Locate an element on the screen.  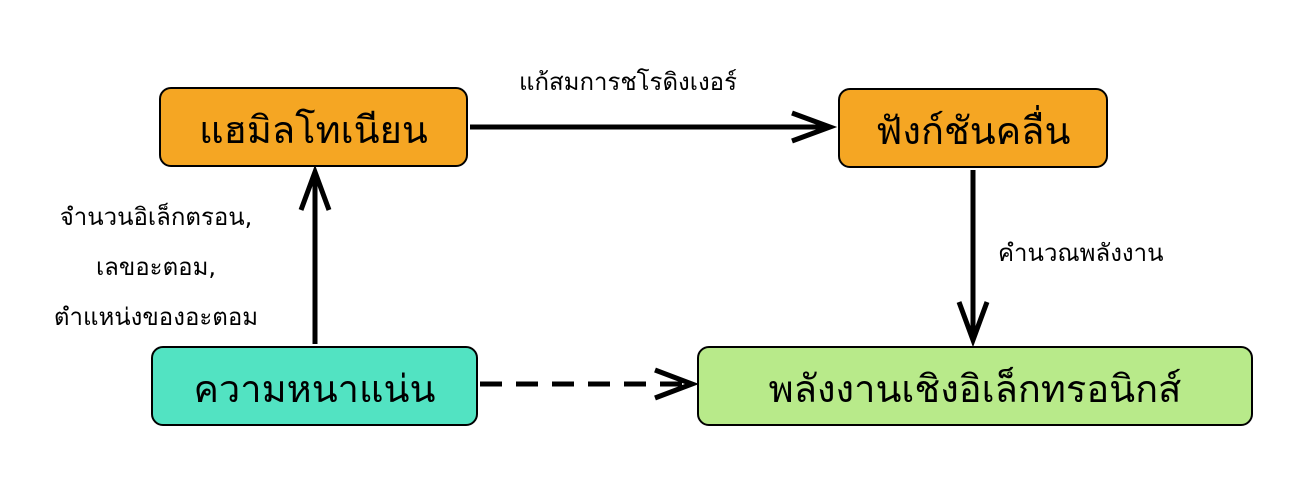
edge-label-schrodinger: แก้สมการชโรดิงเงอร์ is located at coordinates (628, 82).